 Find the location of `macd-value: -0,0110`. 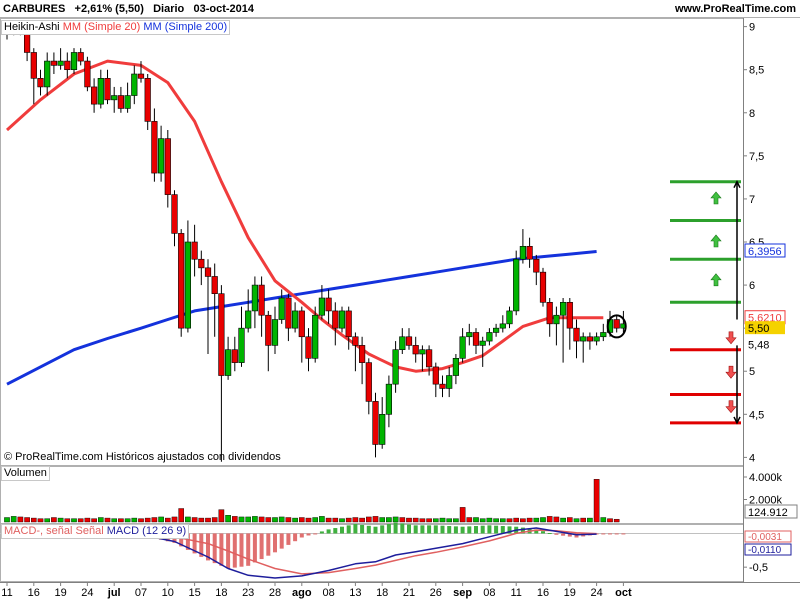

macd-value: -0,0110 is located at coordinates (765, 550).